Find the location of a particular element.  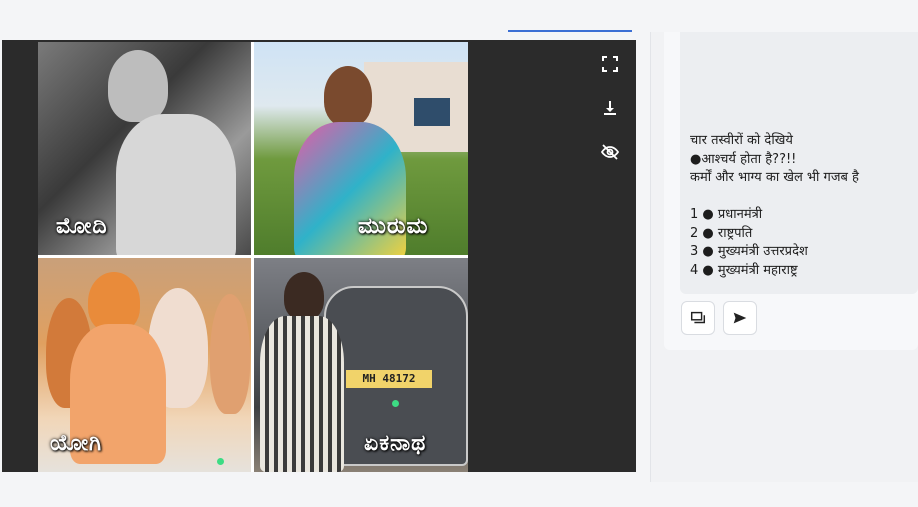

send-icon is located at coordinates (740, 318).